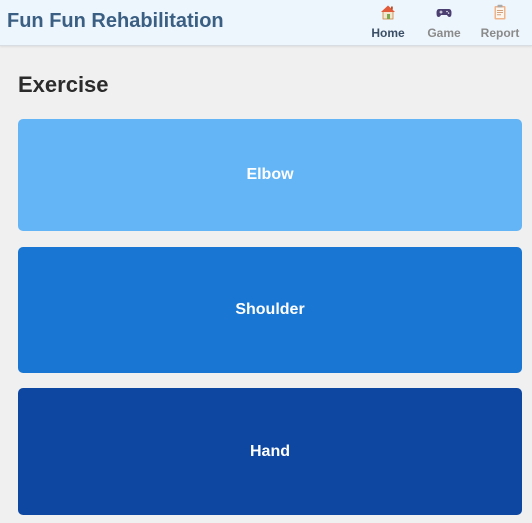 The height and width of the screenshot is (523, 532). I want to click on top-nav: Home Game Report, so click(447, 23).